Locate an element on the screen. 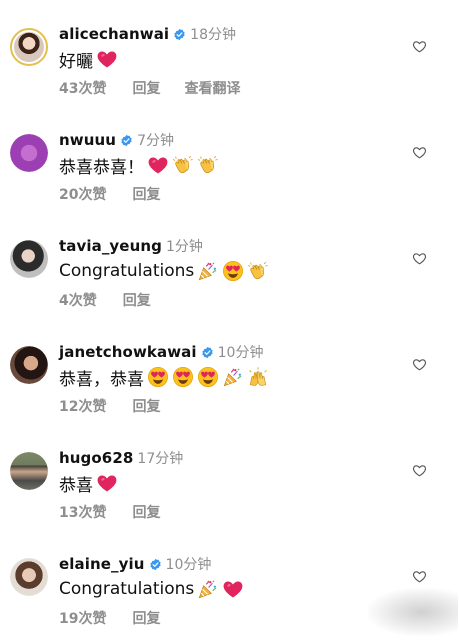 Image resolution: width=459 pixels, height=640 pixels. likes-count: 20次赞 is located at coordinates (82, 194).